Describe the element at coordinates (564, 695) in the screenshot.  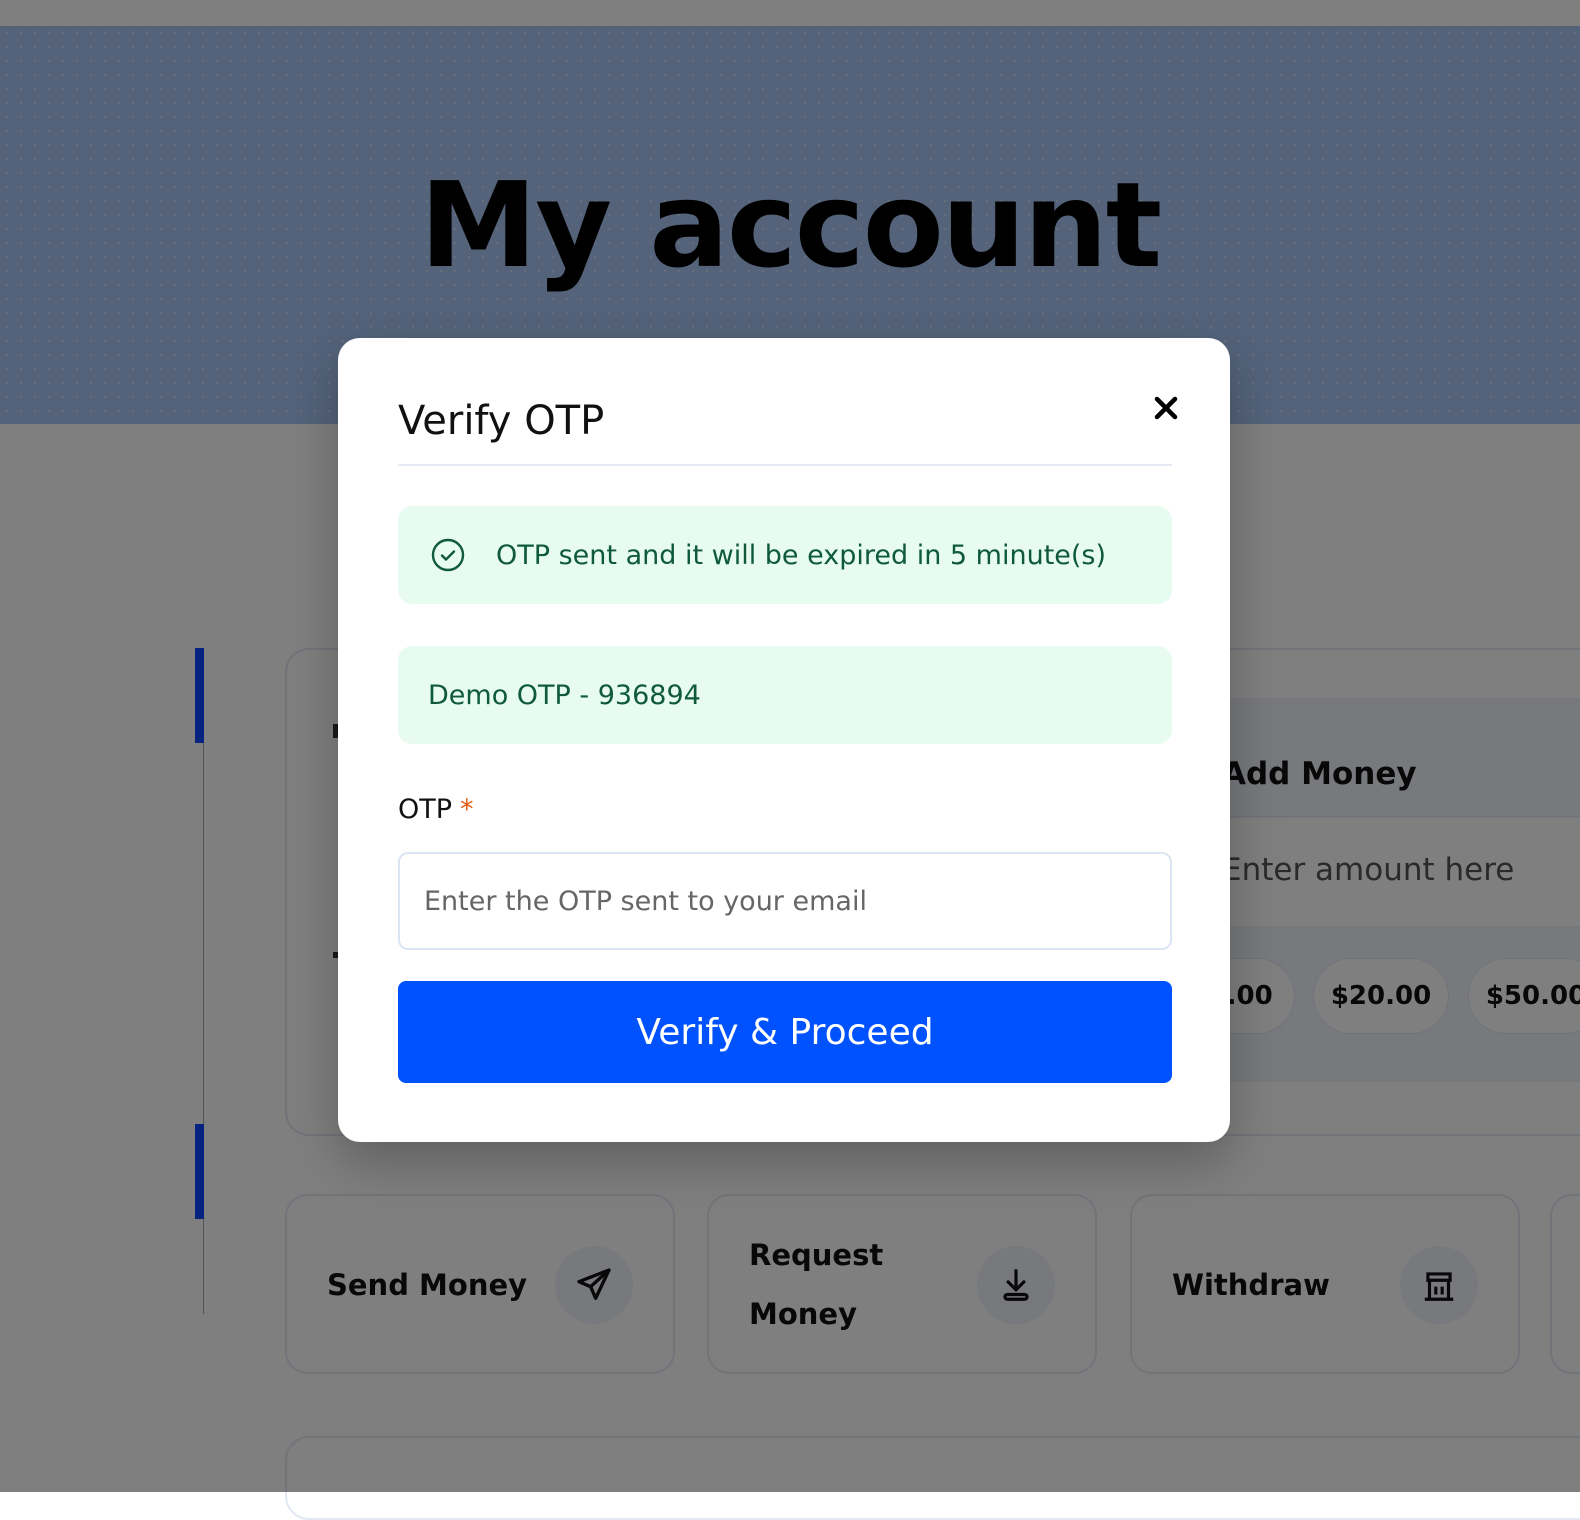
I see `demo-otp-text: Demo OTP - 936894` at that location.